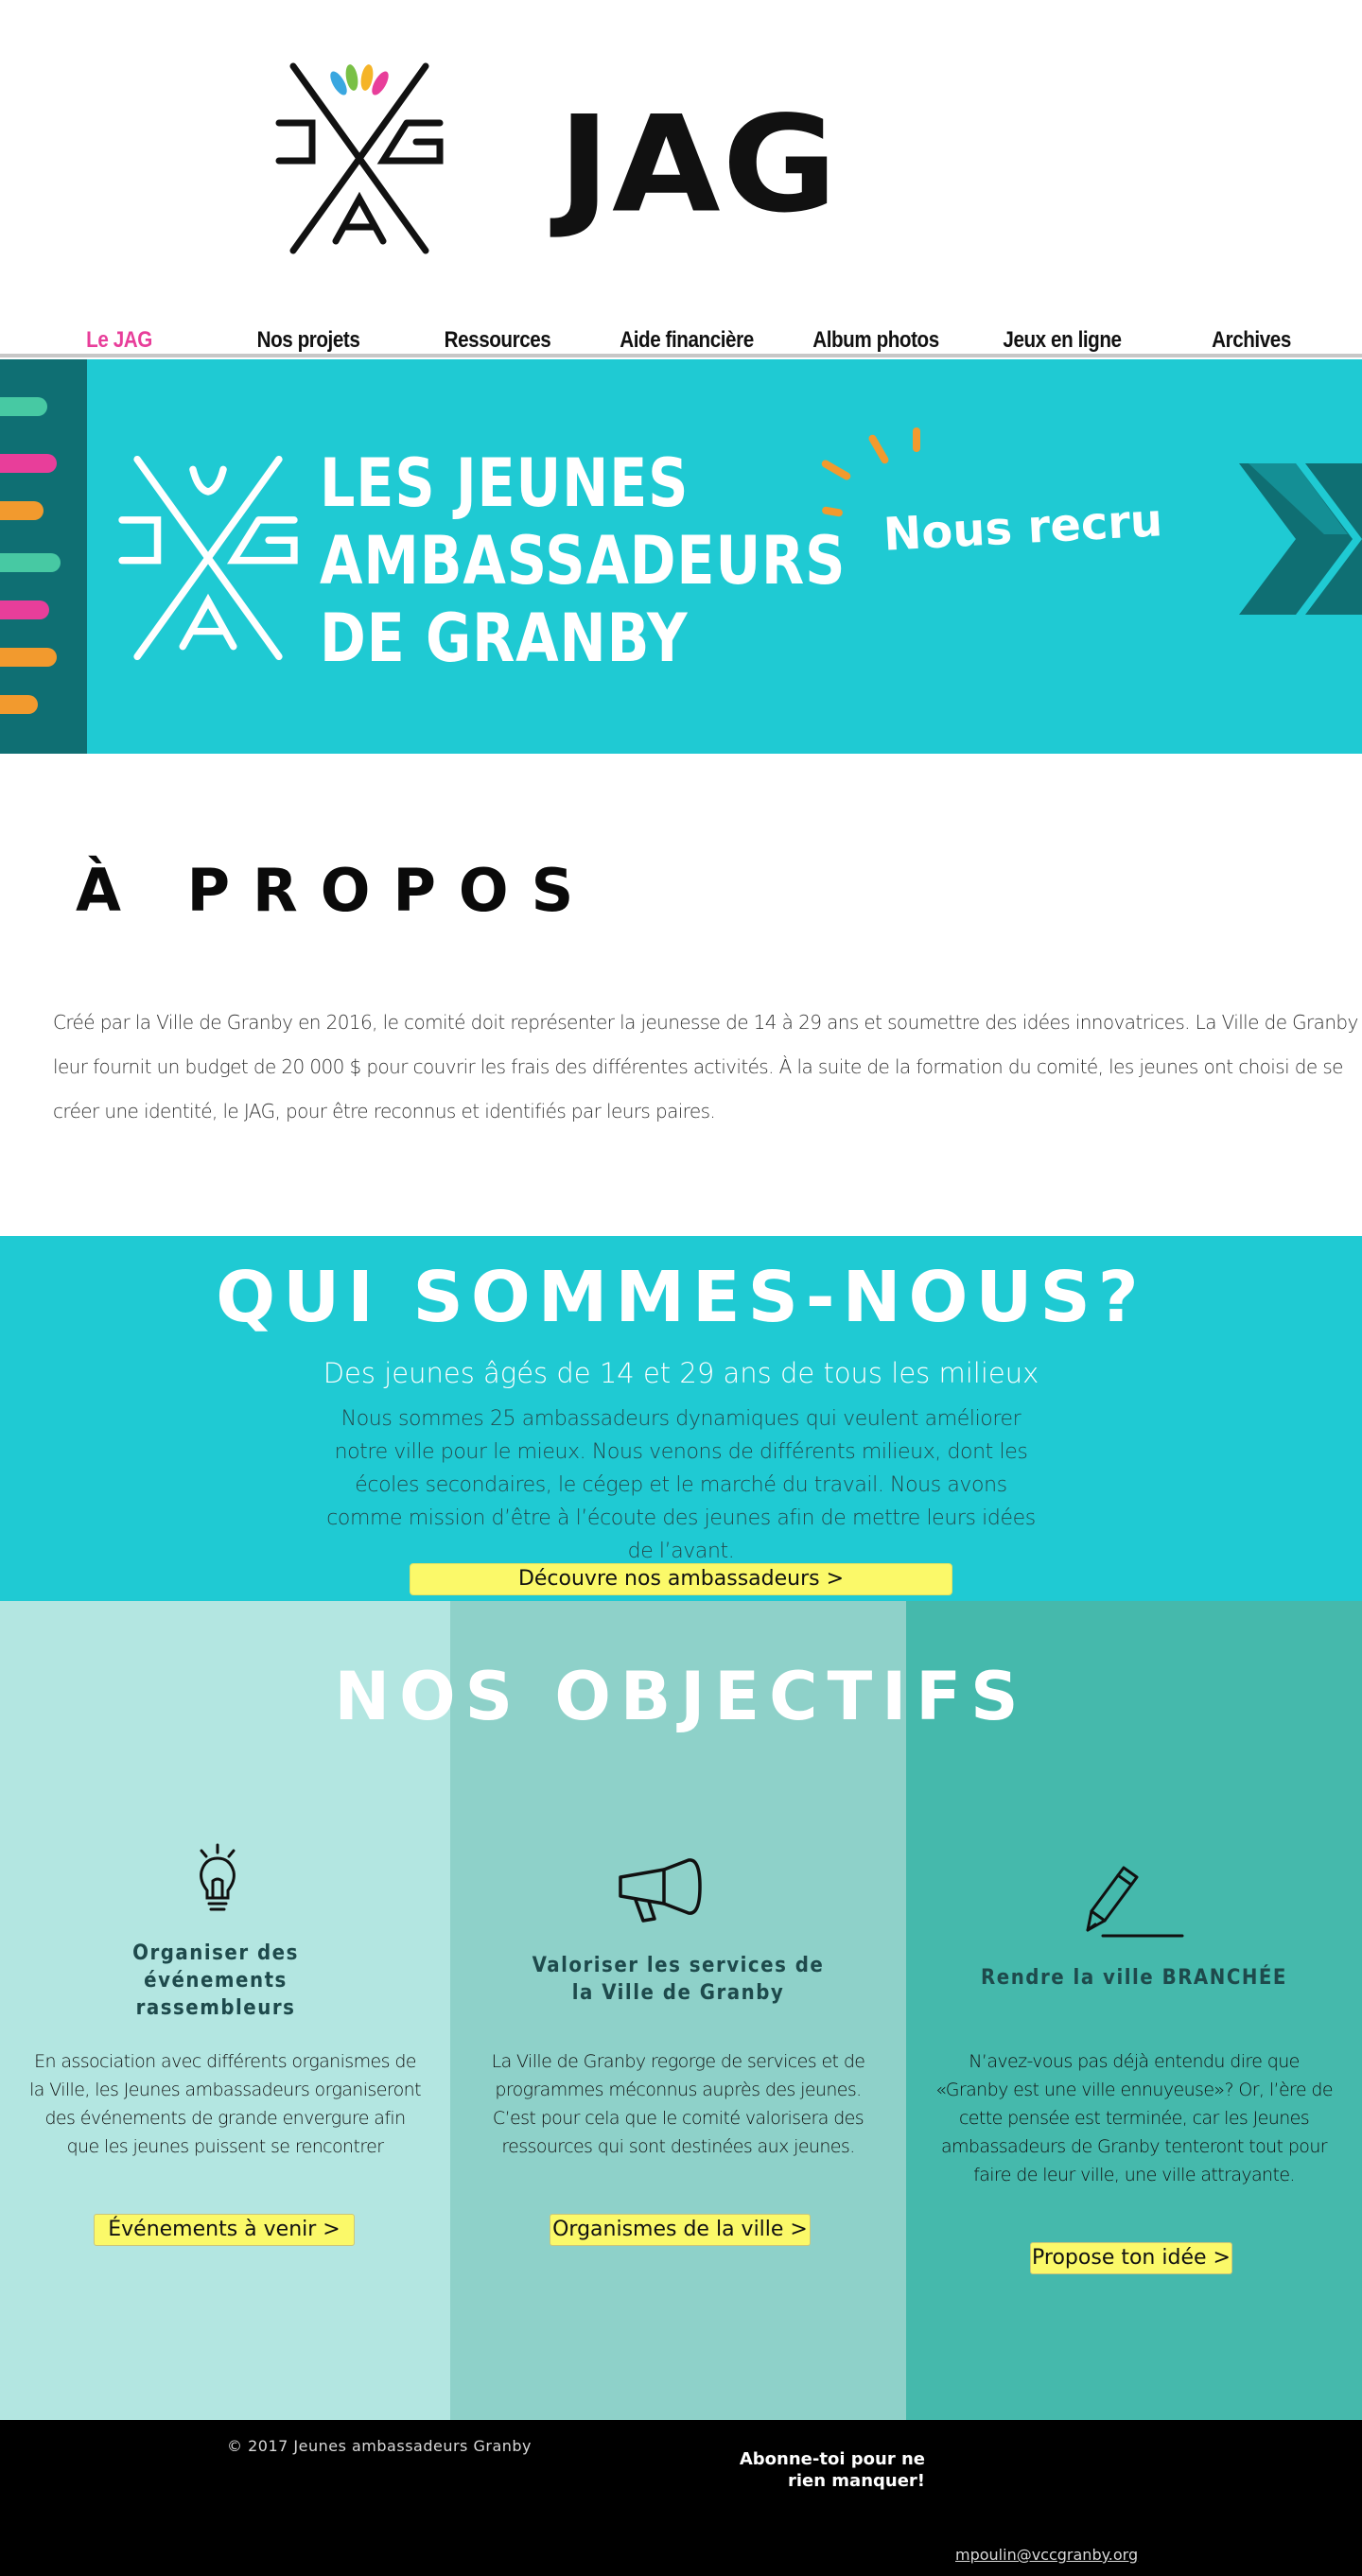 This screenshot has width=1362, height=2576. Describe the element at coordinates (505, 483) in the screenshot. I see `banner-title-line1: LES JEUNES` at that location.